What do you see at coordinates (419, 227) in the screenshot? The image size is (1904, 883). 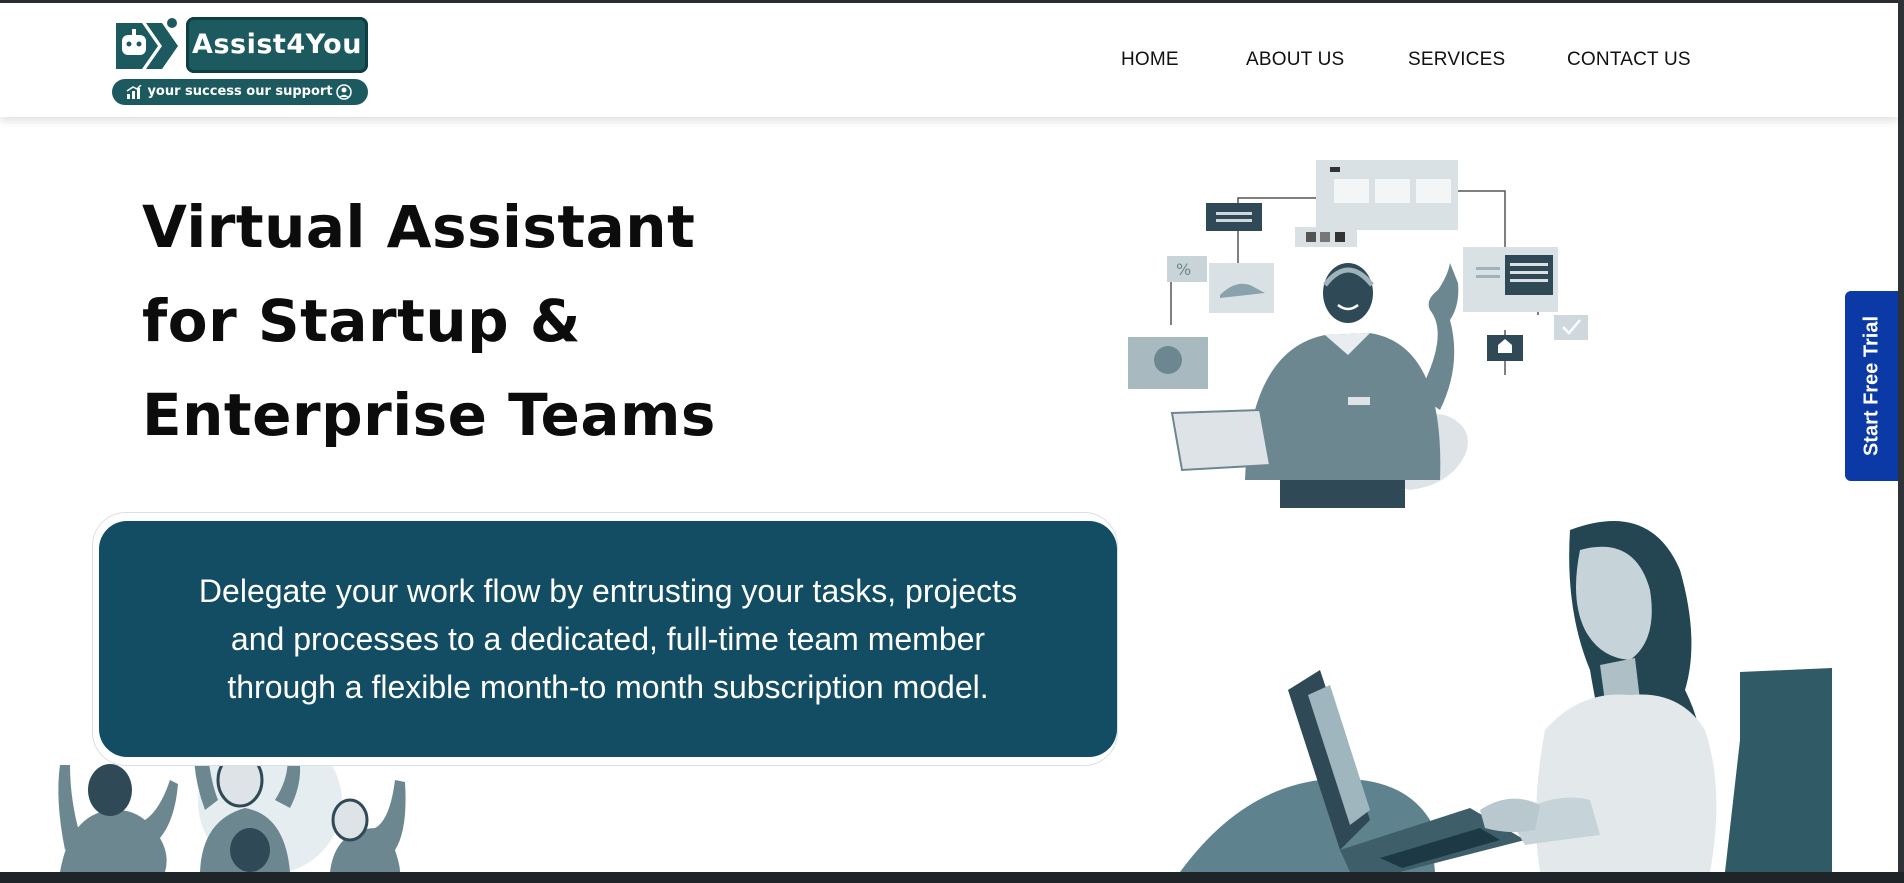 I see `headline-line: Virtual Assistant` at bounding box center [419, 227].